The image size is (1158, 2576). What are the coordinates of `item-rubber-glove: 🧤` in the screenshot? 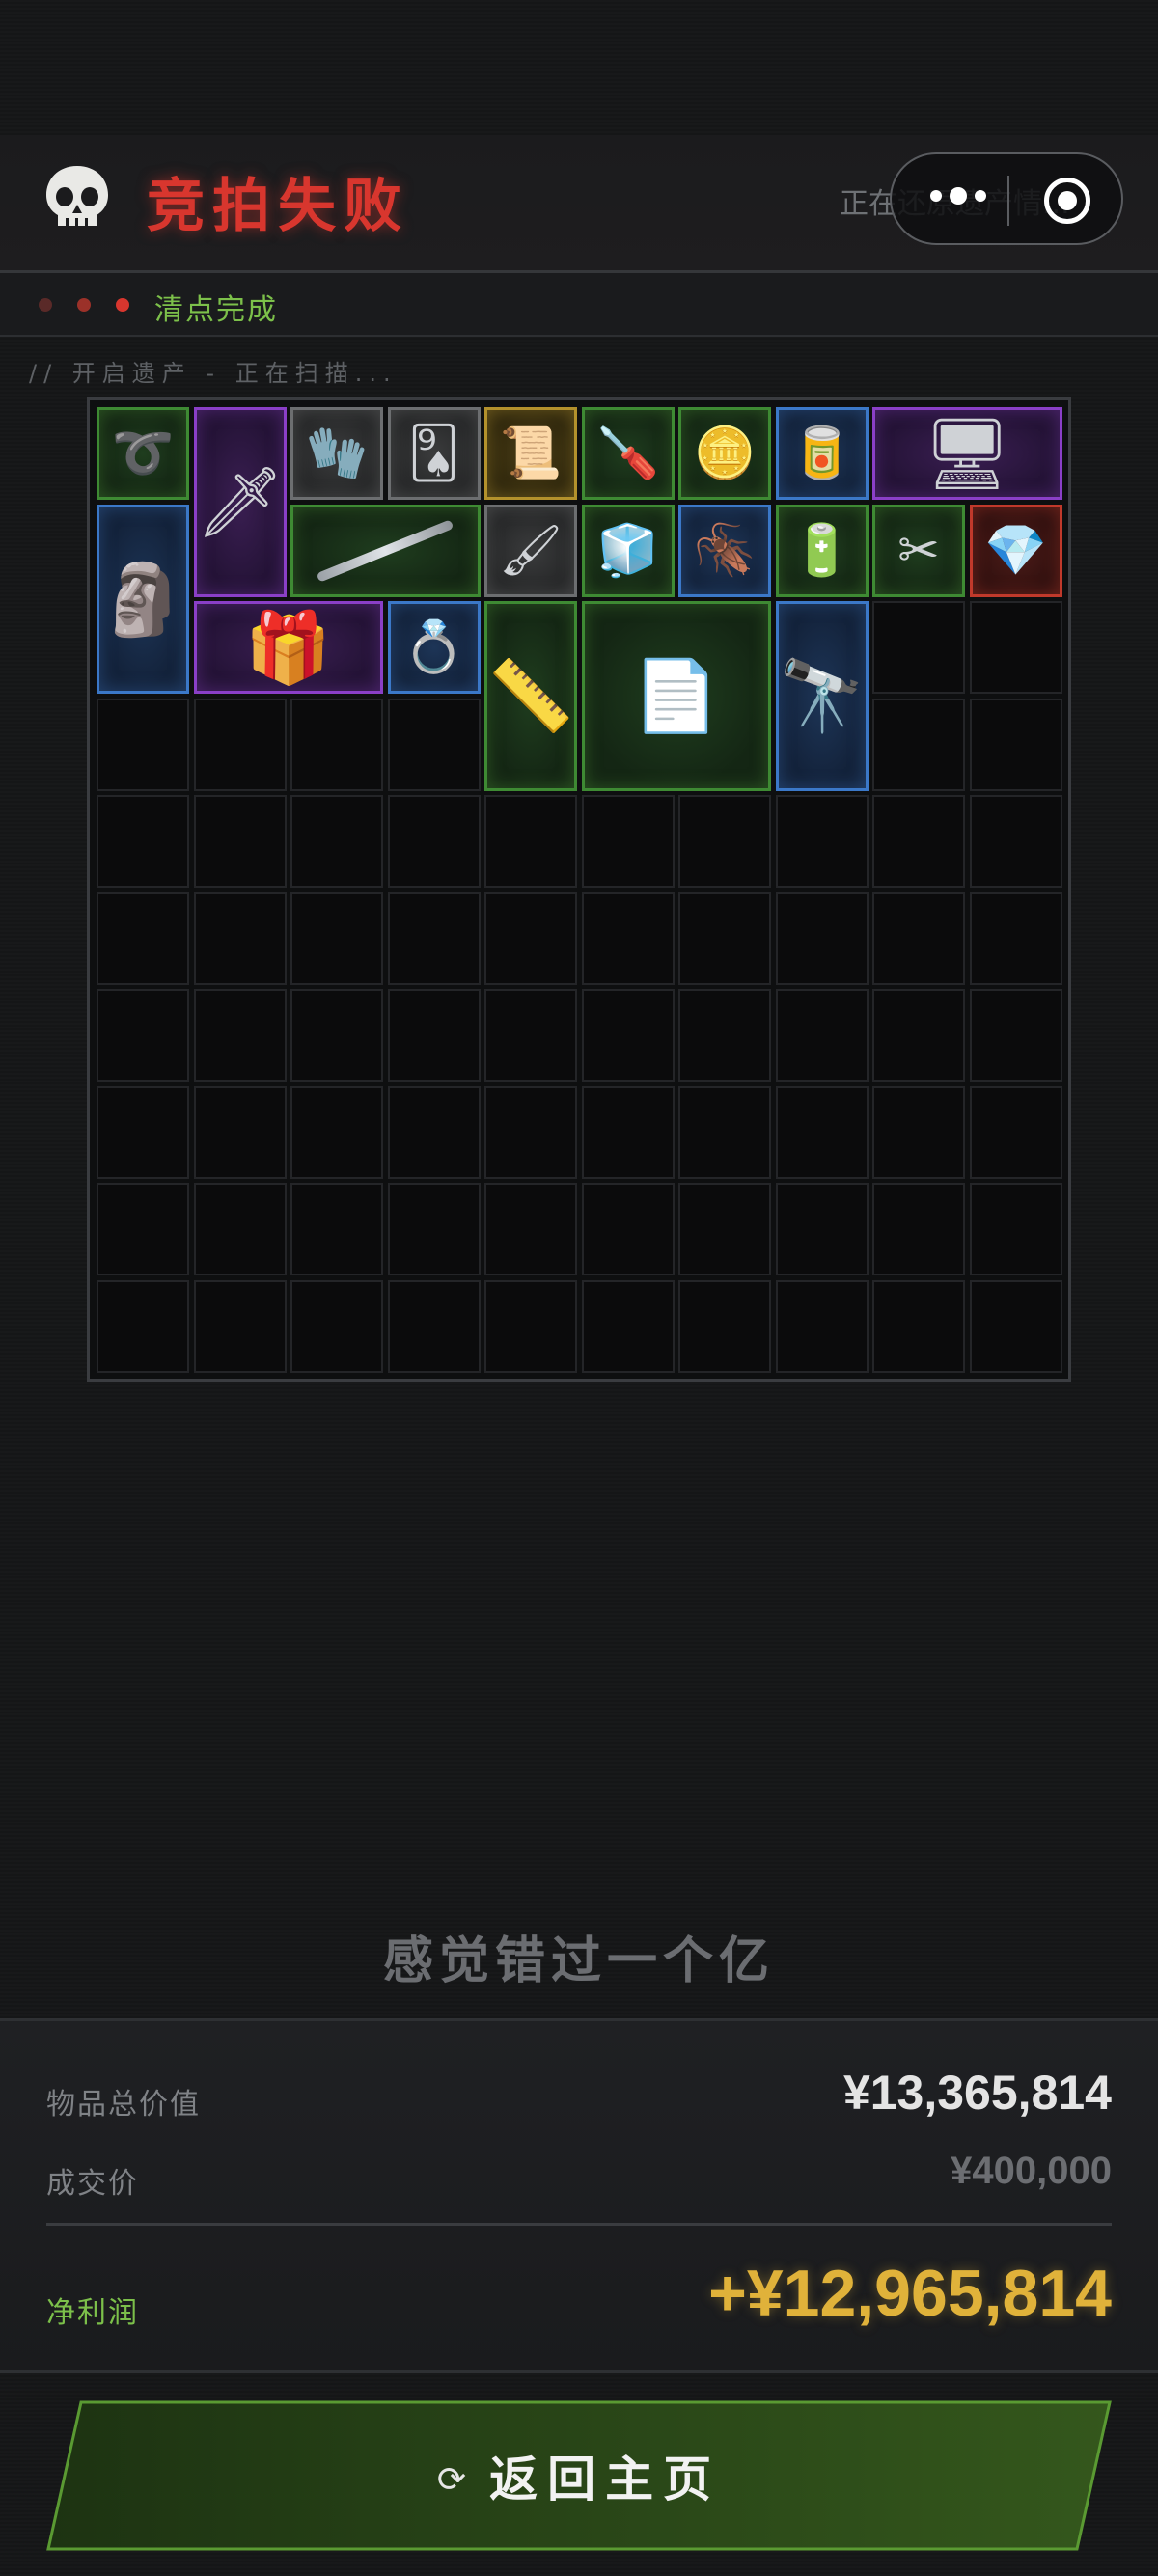 It's located at (336, 454).